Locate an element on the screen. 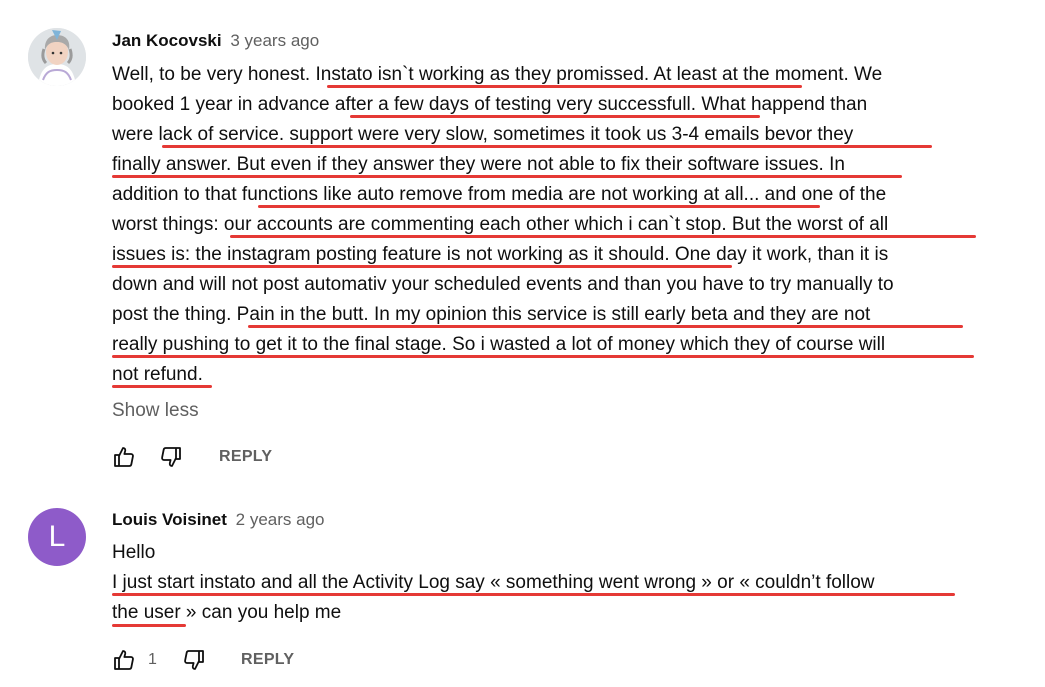 This screenshot has width=1045, height=687. avatar: L is located at coordinates (57, 537).